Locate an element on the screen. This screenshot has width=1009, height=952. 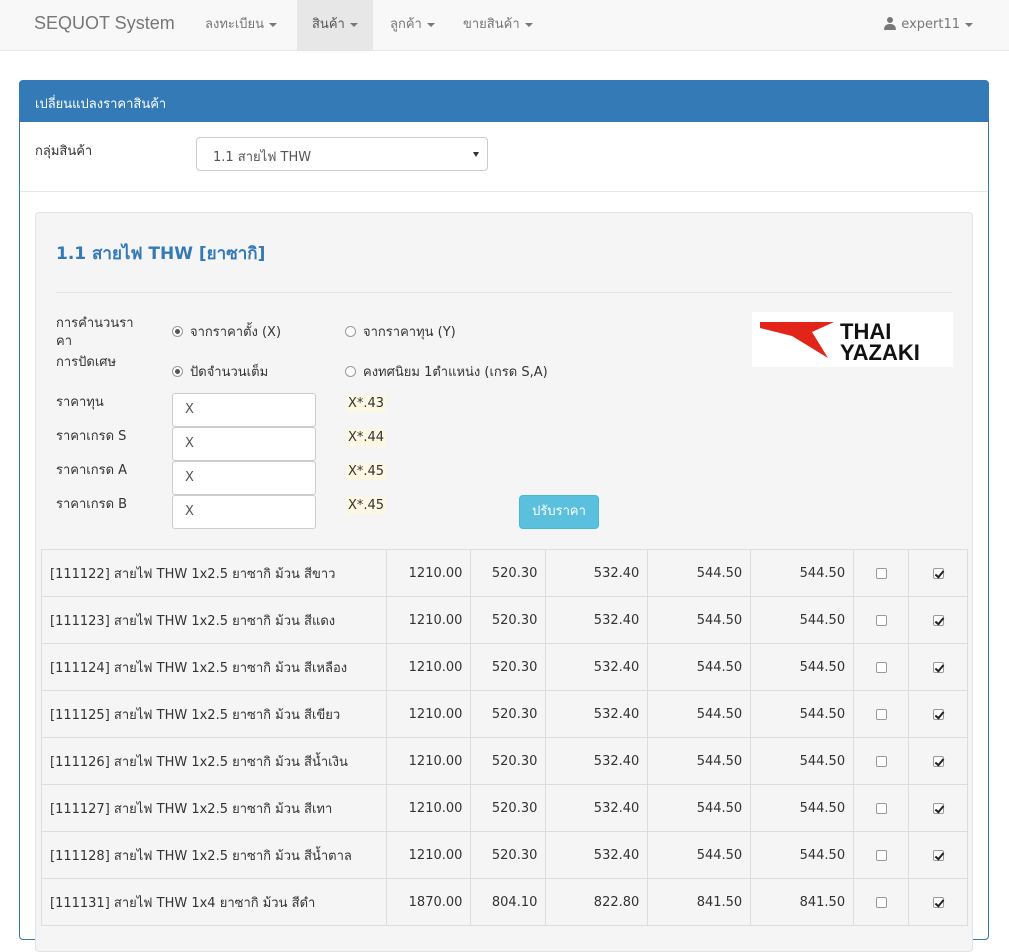
calc-method-label-2: คา is located at coordinates (64, 341).